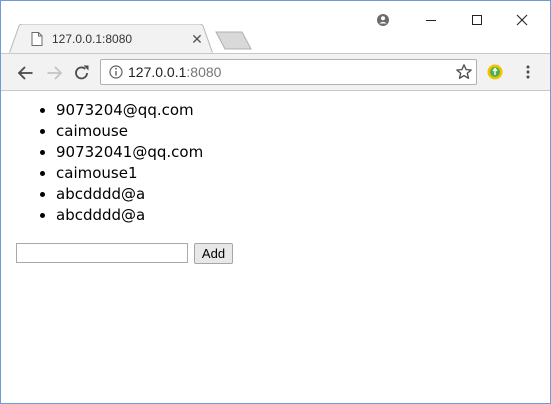 The height and width of the screenshot is (404, 551). What do you see at coordinates (37, 39) in the screenshot?
I see `page-icon` at bounding box center [37, 39].